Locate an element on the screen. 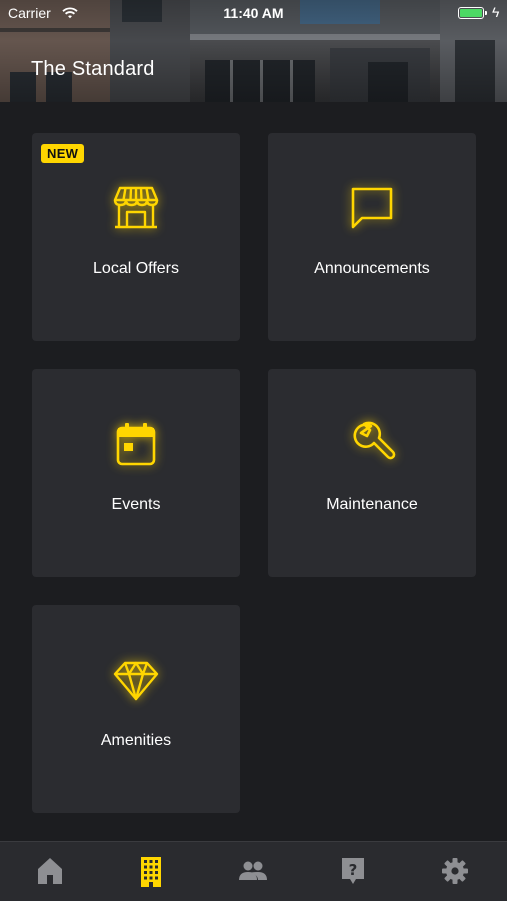 This screenshot has width=507, height=901. tile-label: Announcements is located at coordinates (372, 268).